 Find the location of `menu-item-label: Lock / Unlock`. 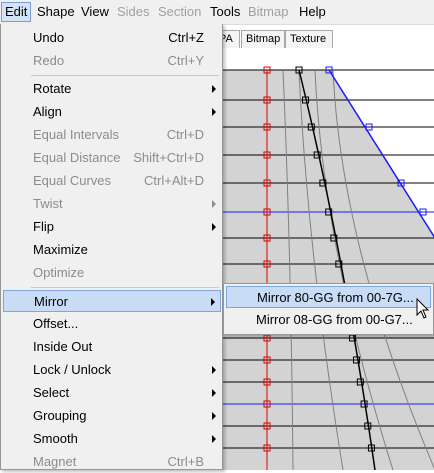

menu-item-label: Lock / Unlock is located at coordinates (72, 369).